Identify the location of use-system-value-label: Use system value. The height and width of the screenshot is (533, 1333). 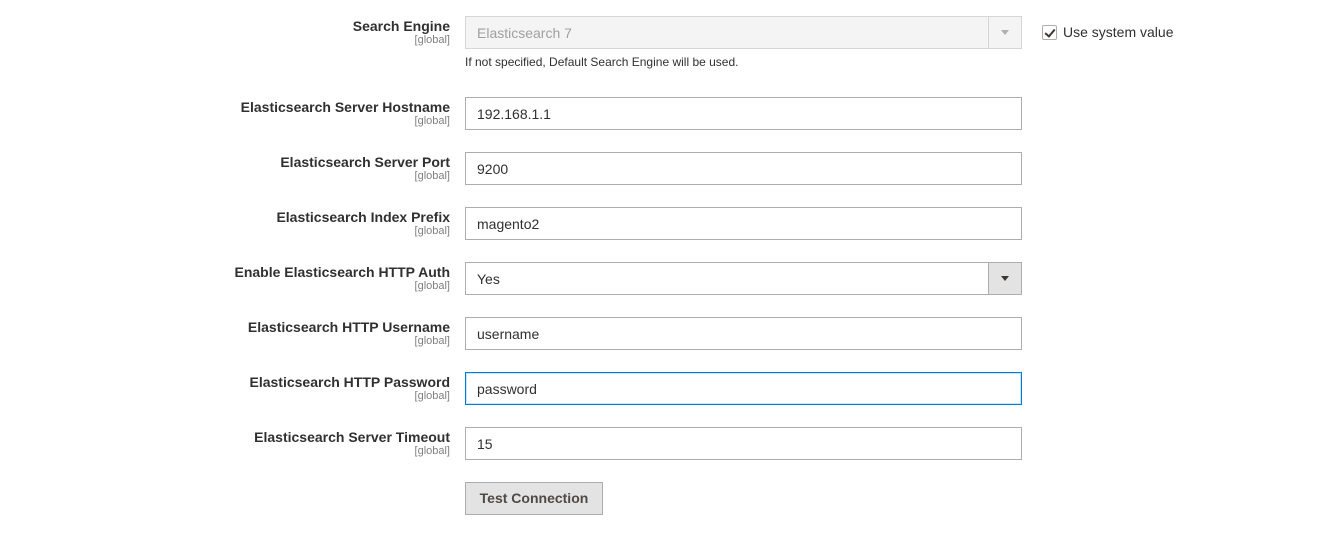
(1118, 32).